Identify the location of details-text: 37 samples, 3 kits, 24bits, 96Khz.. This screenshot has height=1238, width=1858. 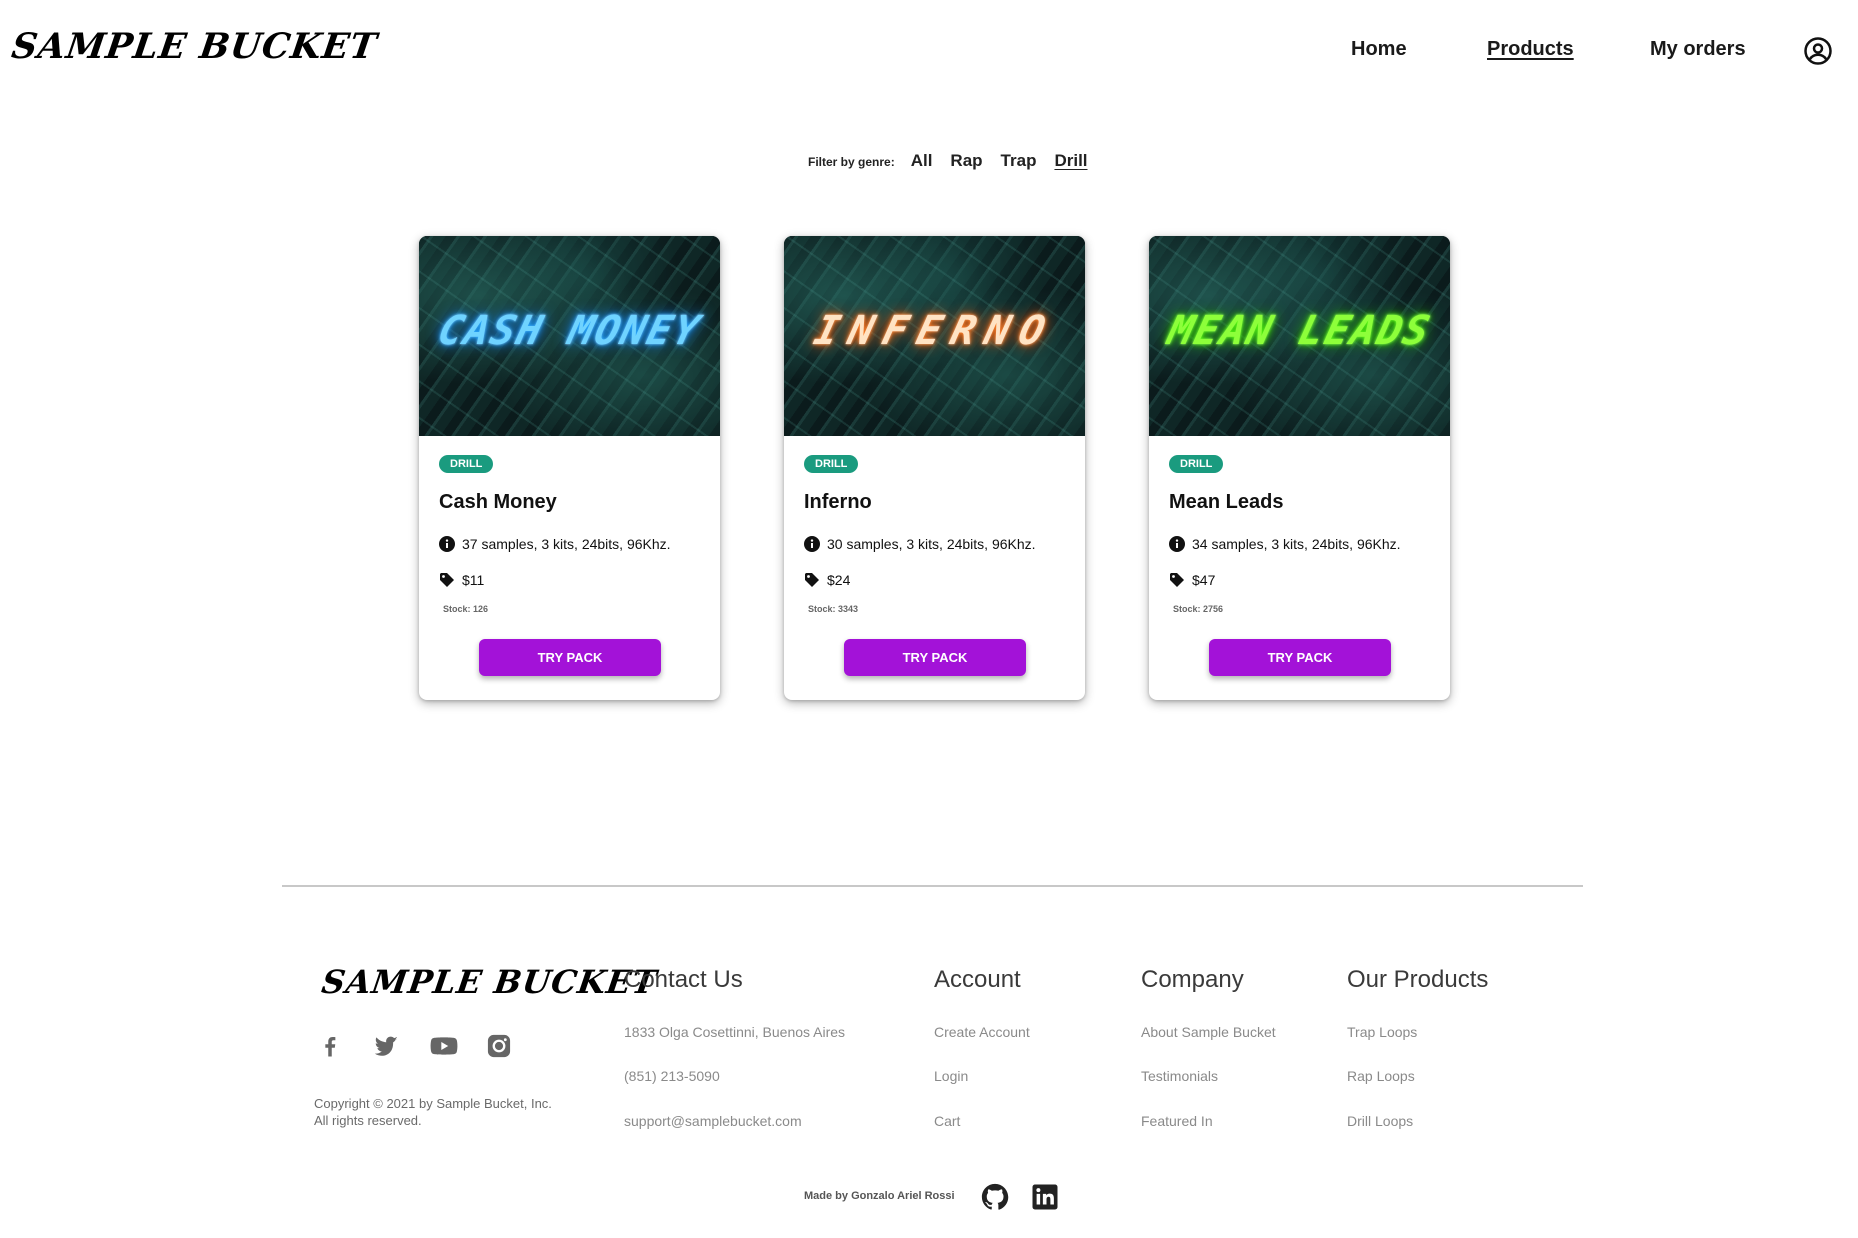
(566, 544).